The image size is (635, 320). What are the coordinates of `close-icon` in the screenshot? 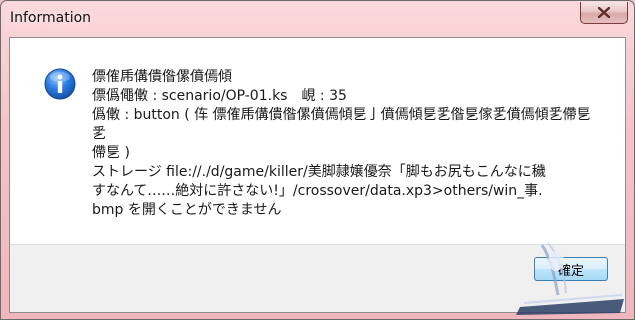 It's located at (604, 12).